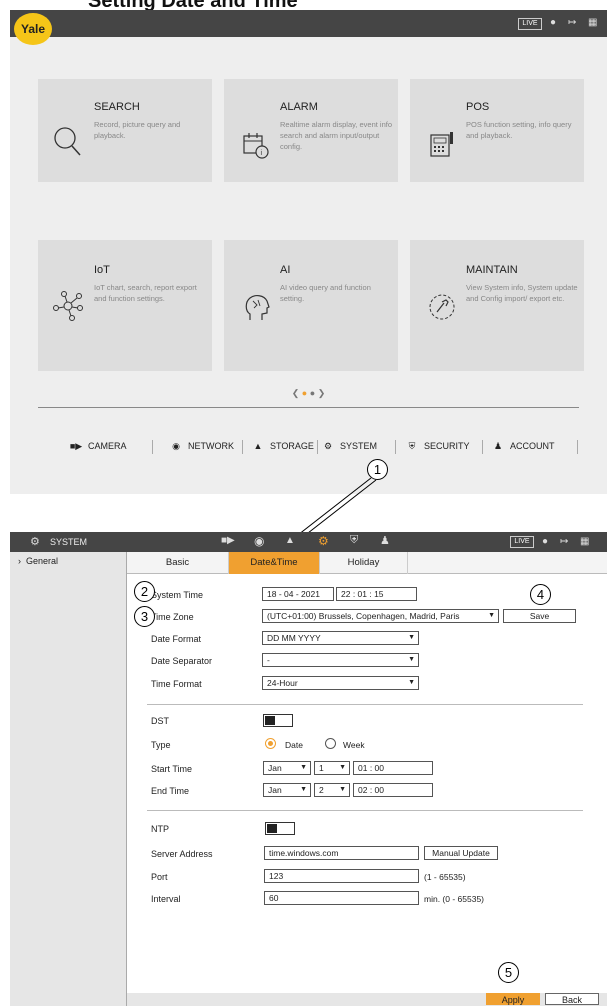  What do you see at coordinates (508, 972) in the screenshot?
I see `callout-5: 5` at bounding box center [508, 972].